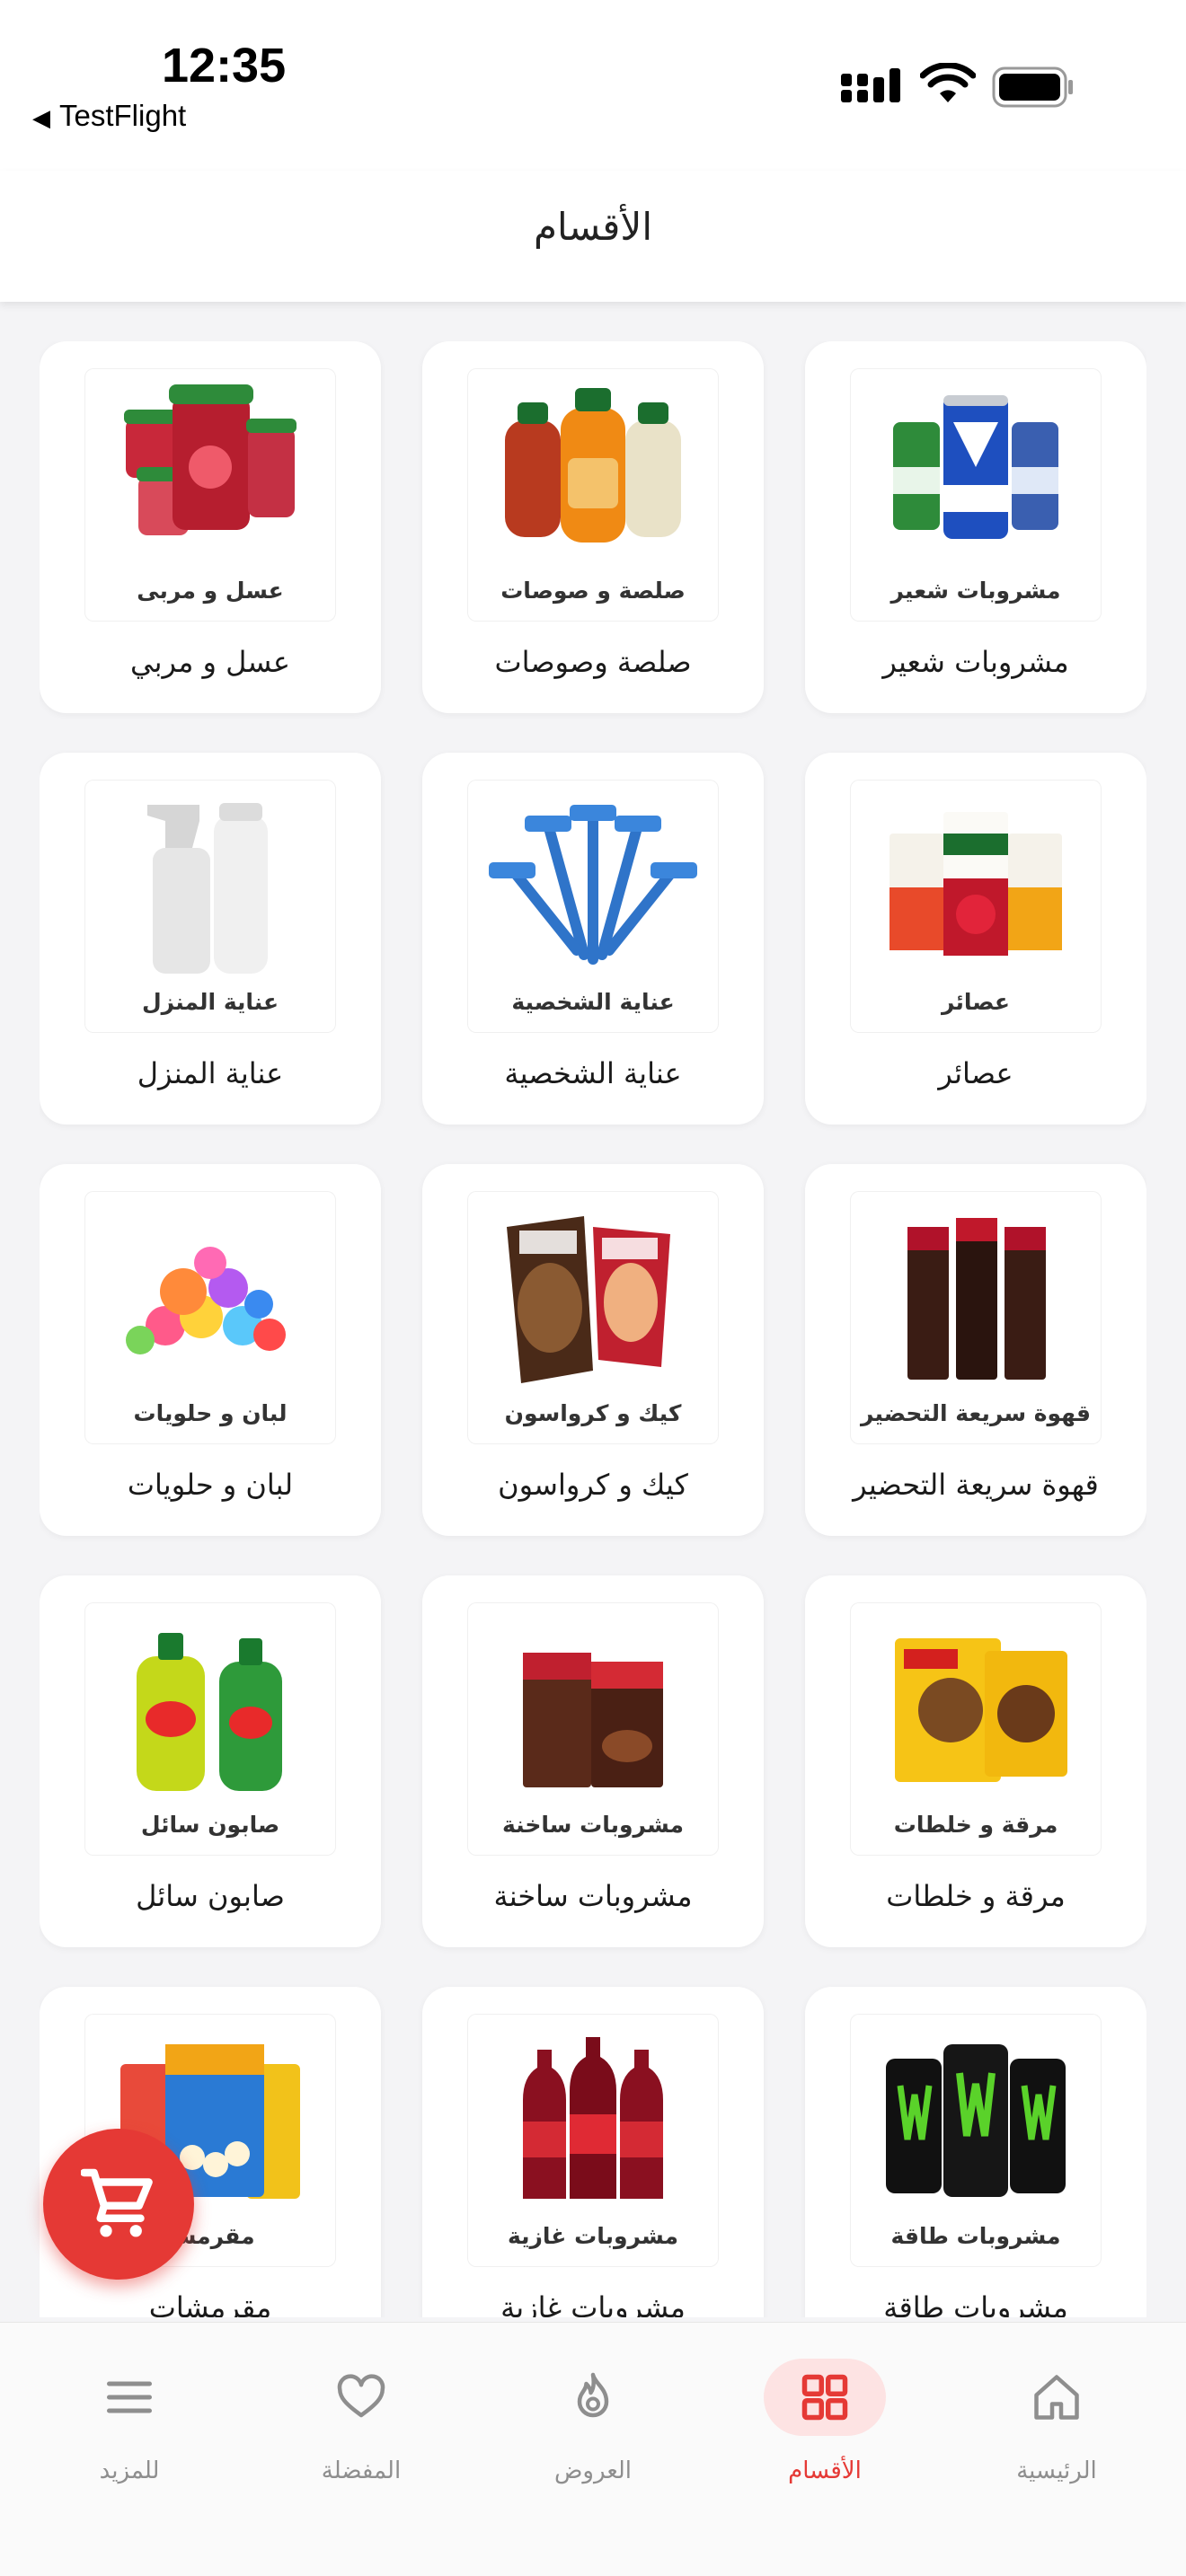  Describe the element at coordinates (593, 1485) in the screenshot. I see `category-name: كيك و كرواسون` at that location.